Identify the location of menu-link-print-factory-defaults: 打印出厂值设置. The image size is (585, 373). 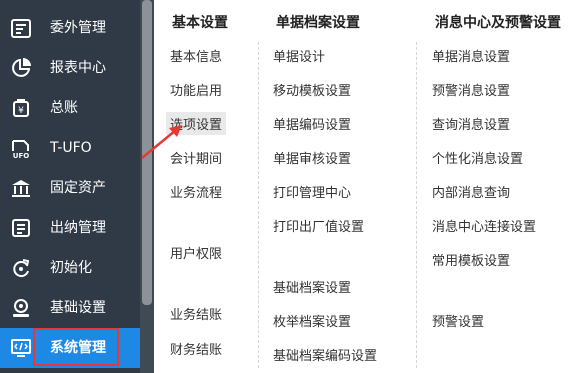
(318, 225).